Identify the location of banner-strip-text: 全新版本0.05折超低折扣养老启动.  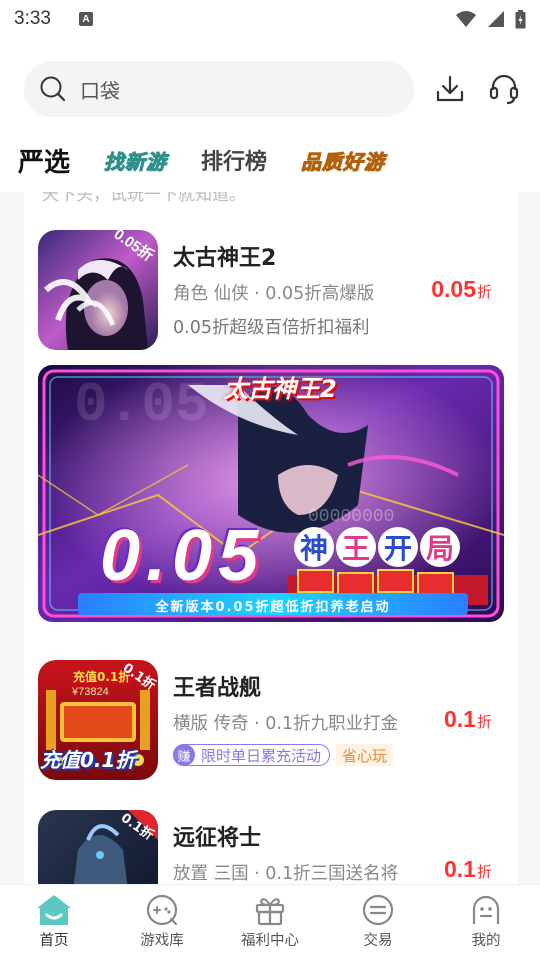
(273, 607).